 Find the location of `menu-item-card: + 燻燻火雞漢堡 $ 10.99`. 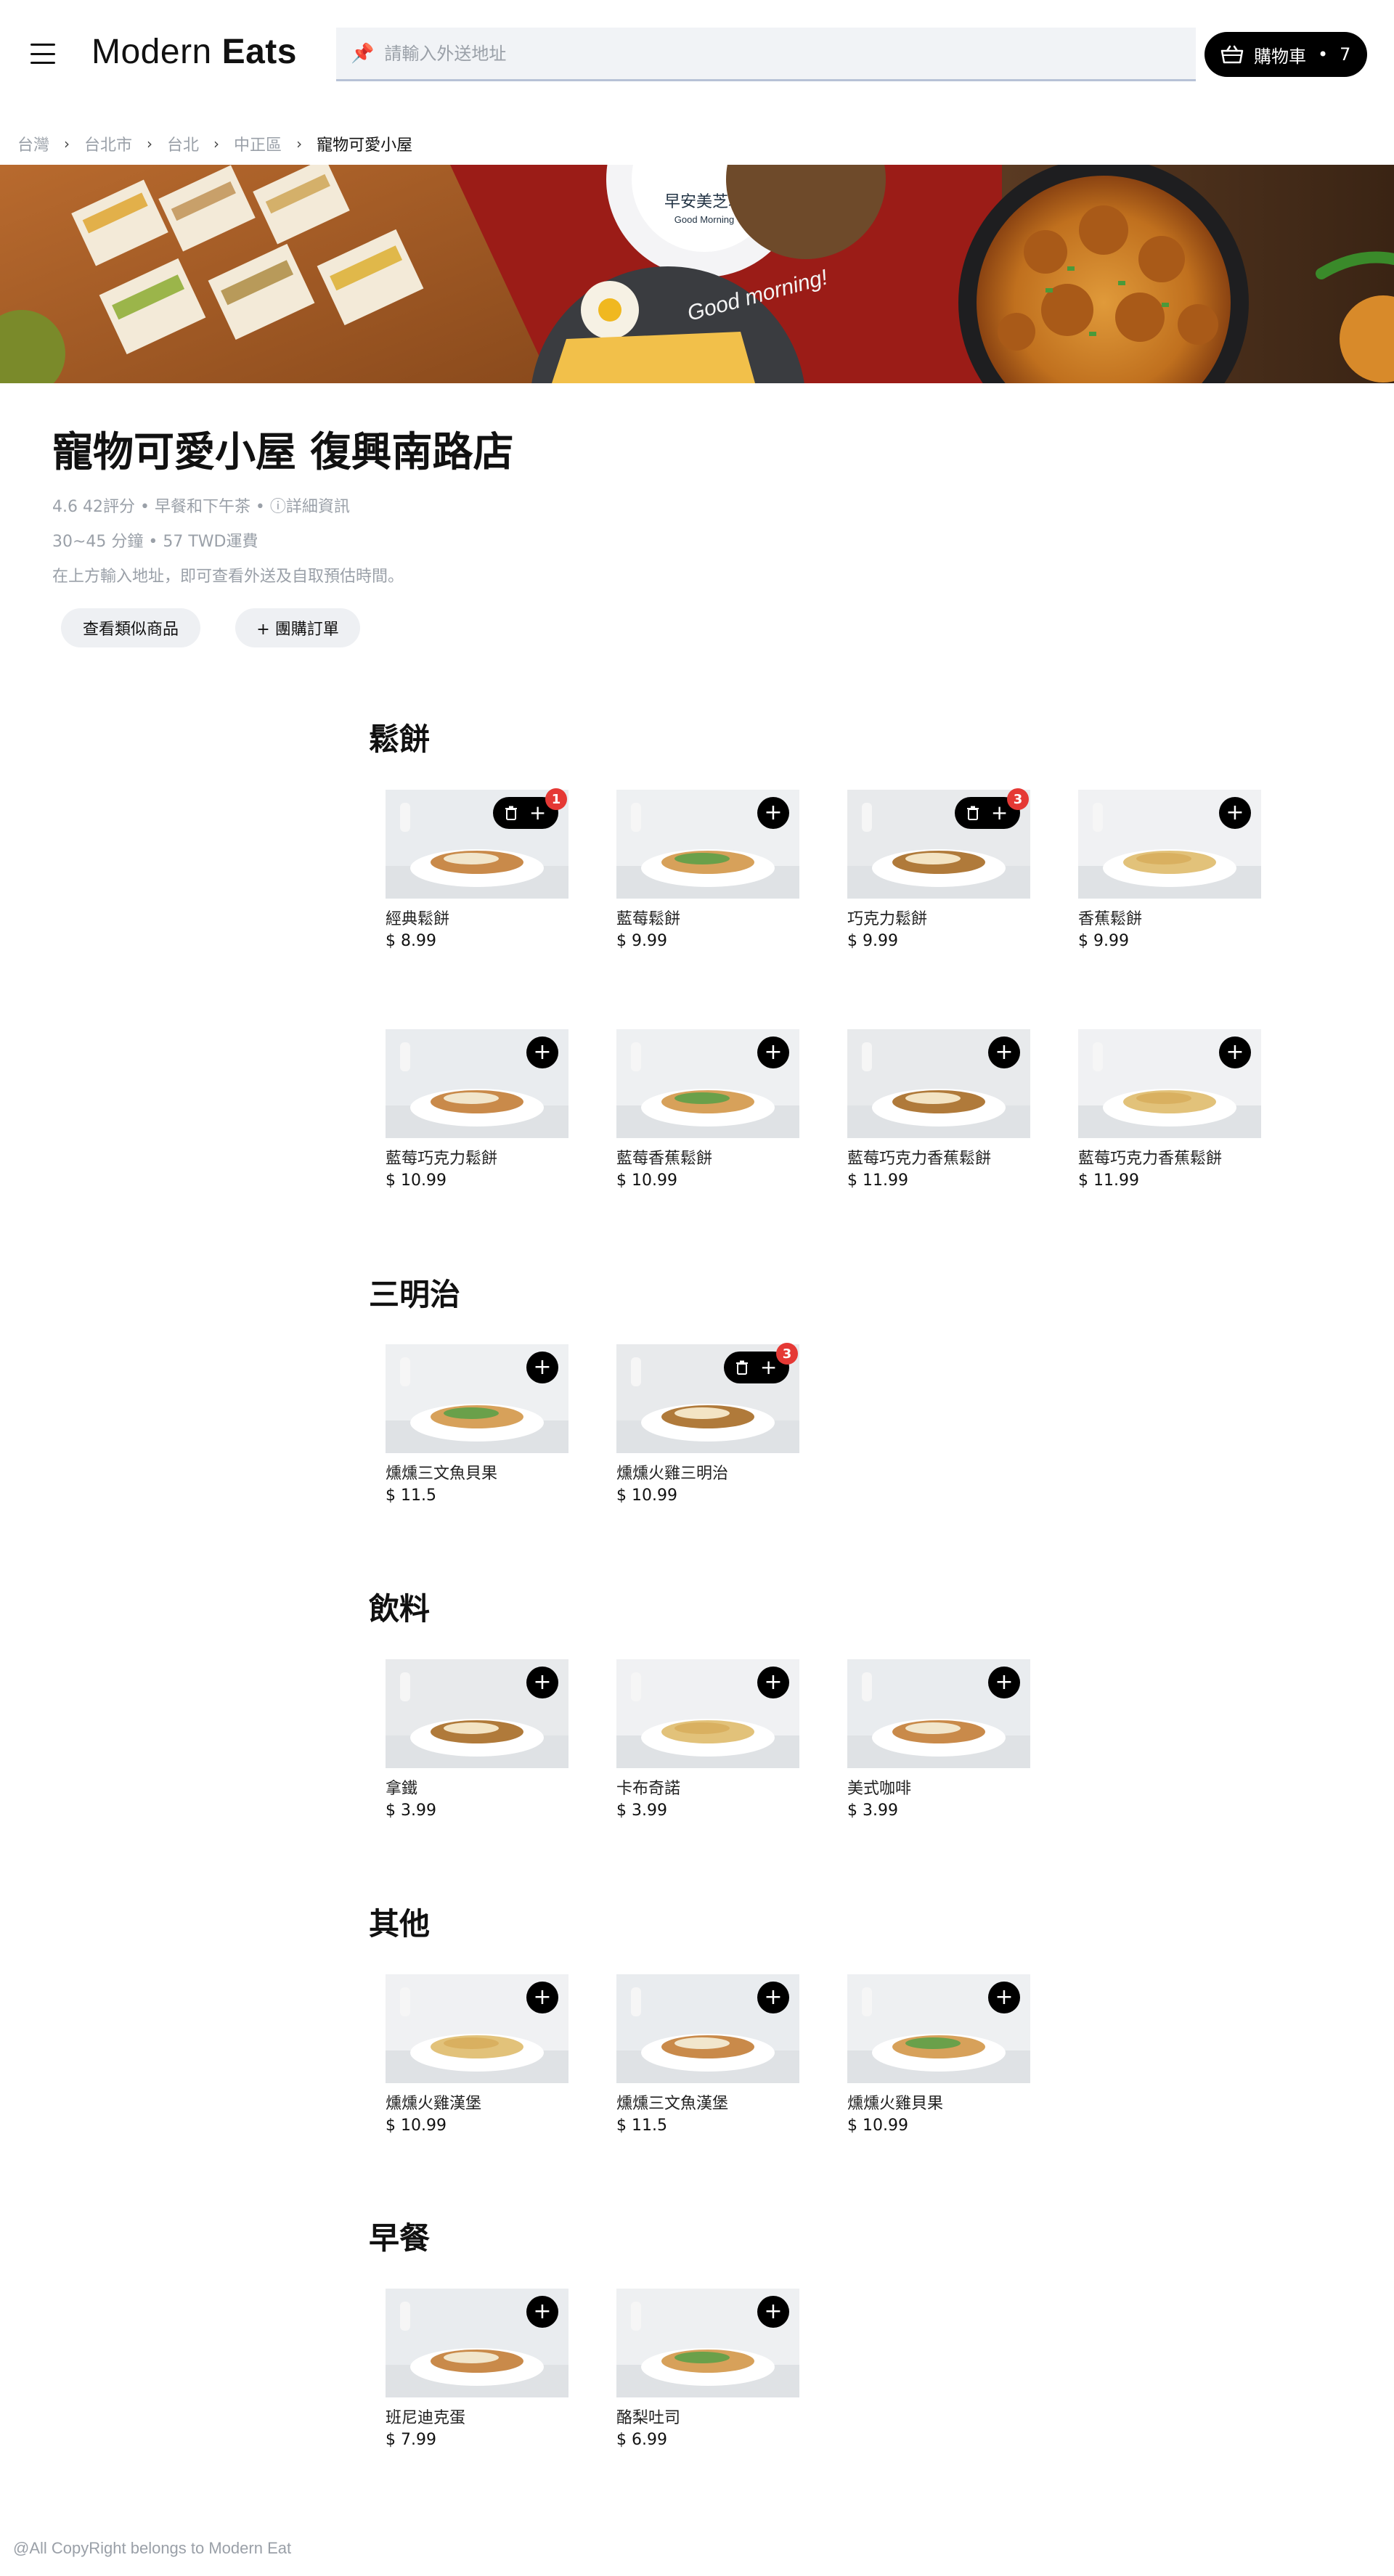

menu-item-card: + 燻燻火雞漢堡 $ 10.99 is located at coordinates (477, 2055).